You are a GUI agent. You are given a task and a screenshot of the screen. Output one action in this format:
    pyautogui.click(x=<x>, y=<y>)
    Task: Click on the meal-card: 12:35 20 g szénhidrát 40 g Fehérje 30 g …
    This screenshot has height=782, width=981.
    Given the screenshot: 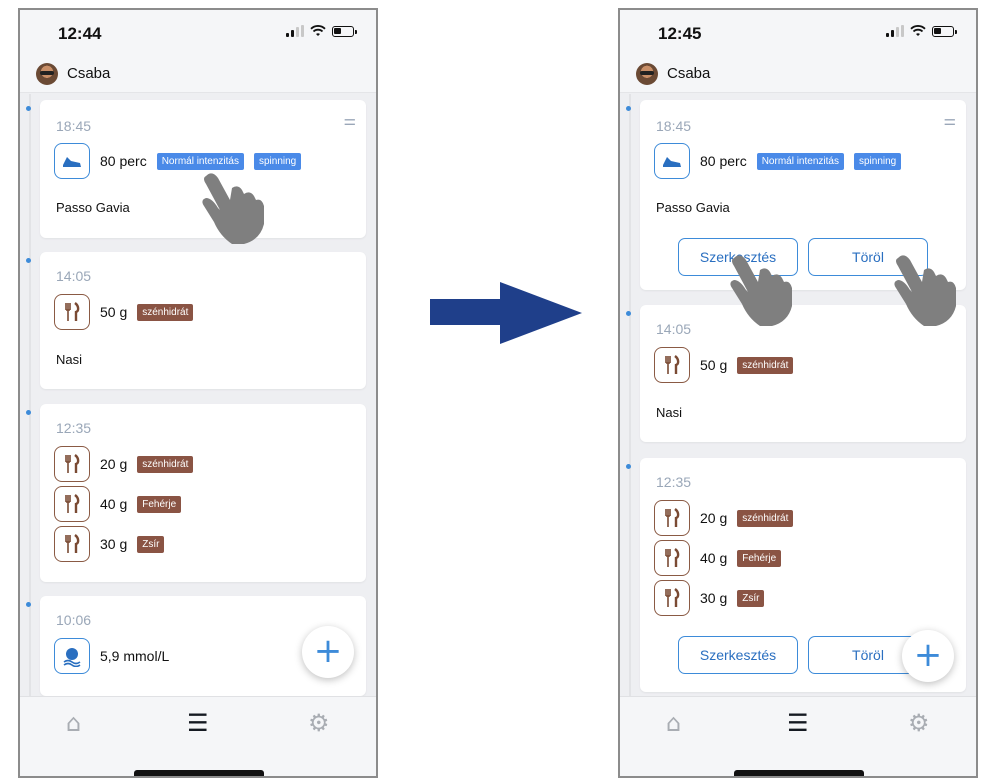 What is the action you would take?
    pyautogui.click(x=196, y=493)
    